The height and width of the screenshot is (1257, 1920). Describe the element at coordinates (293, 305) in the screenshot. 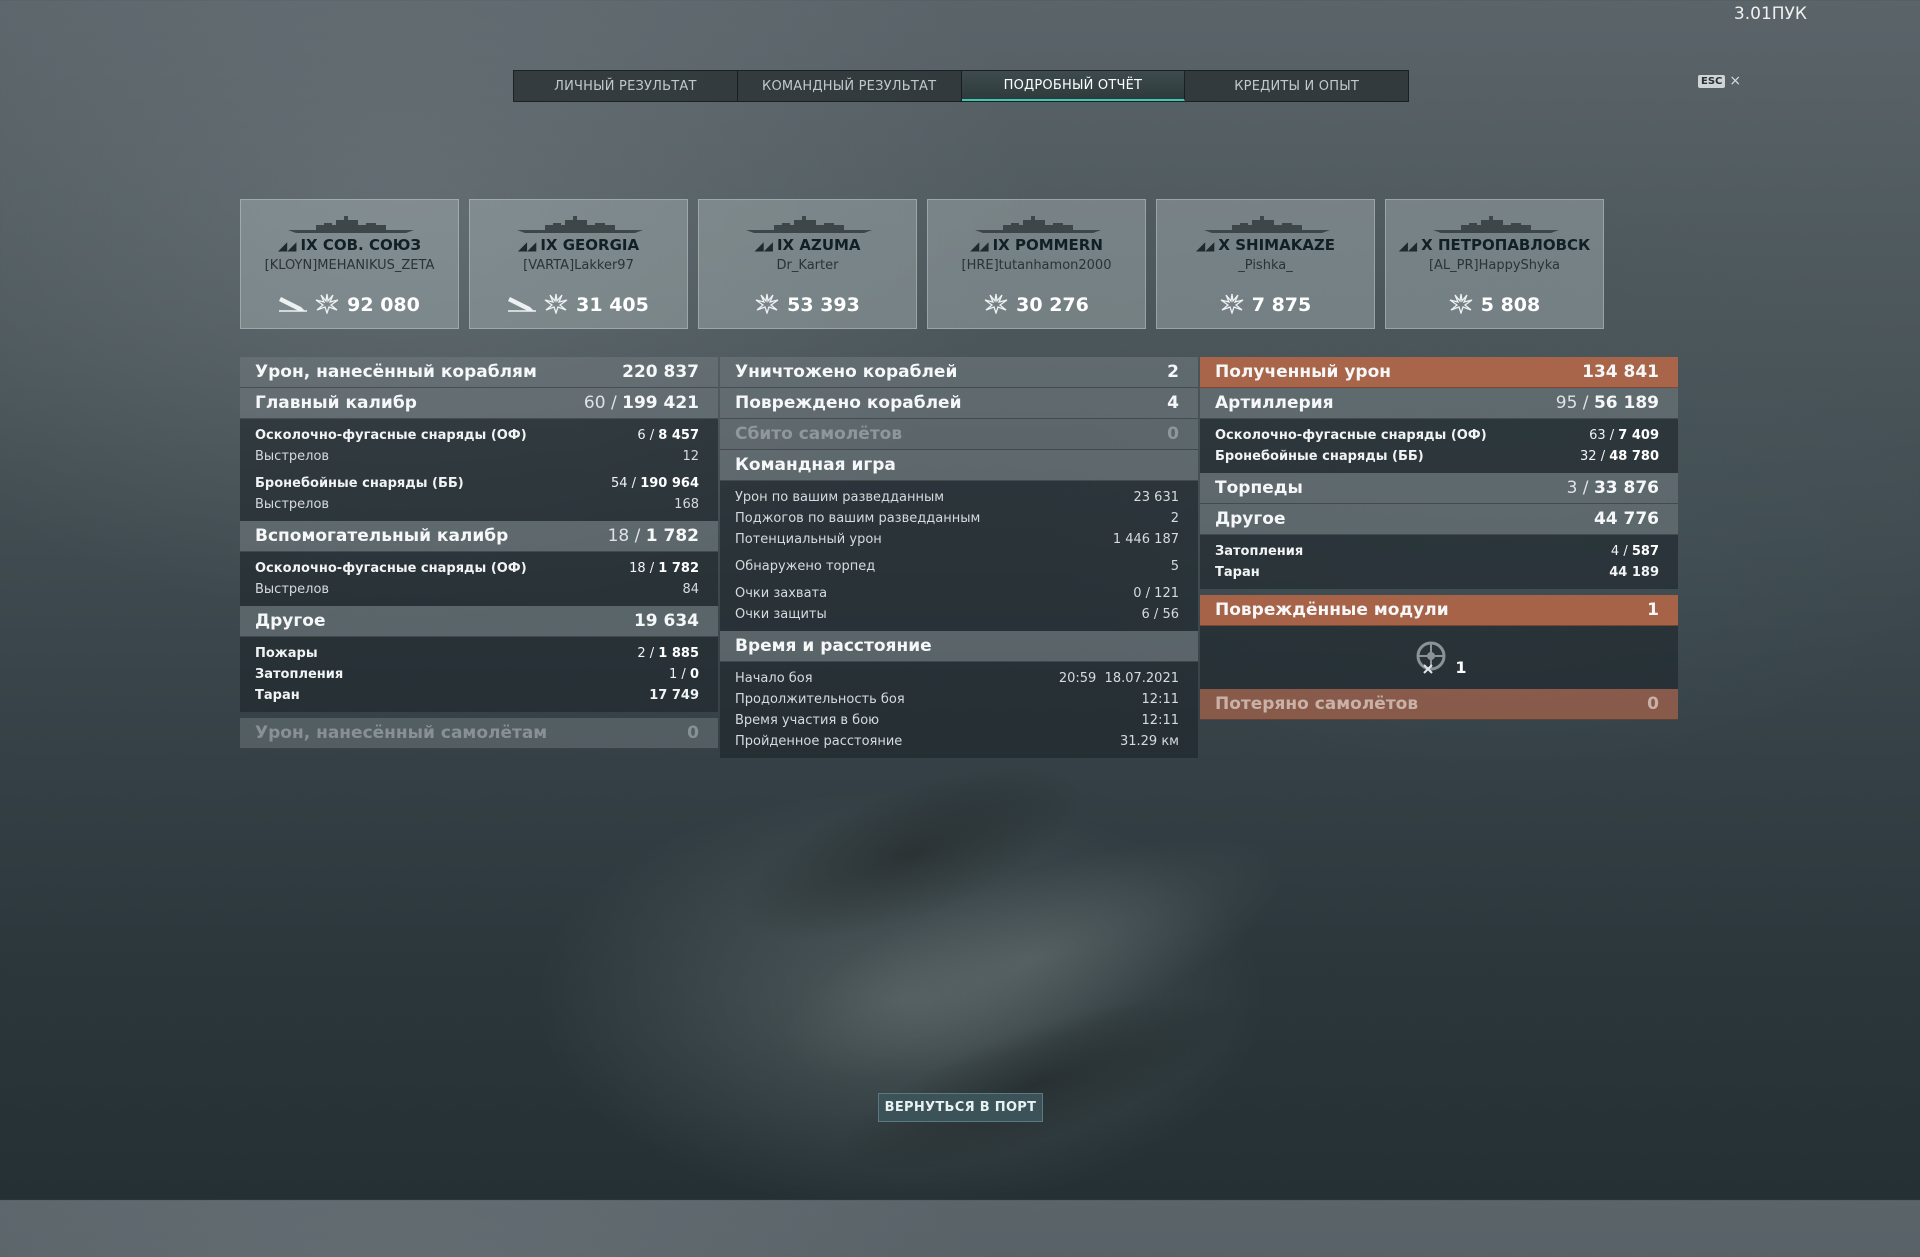

I see `torpedo-icon` at that location.